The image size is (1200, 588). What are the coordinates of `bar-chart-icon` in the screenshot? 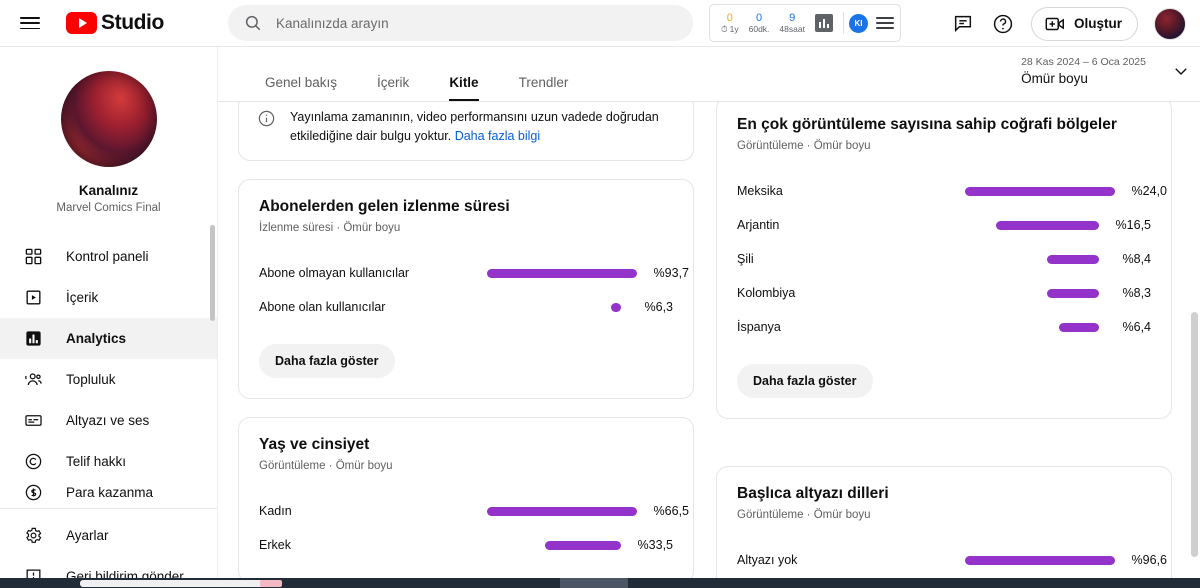 It's located at (823, 23).